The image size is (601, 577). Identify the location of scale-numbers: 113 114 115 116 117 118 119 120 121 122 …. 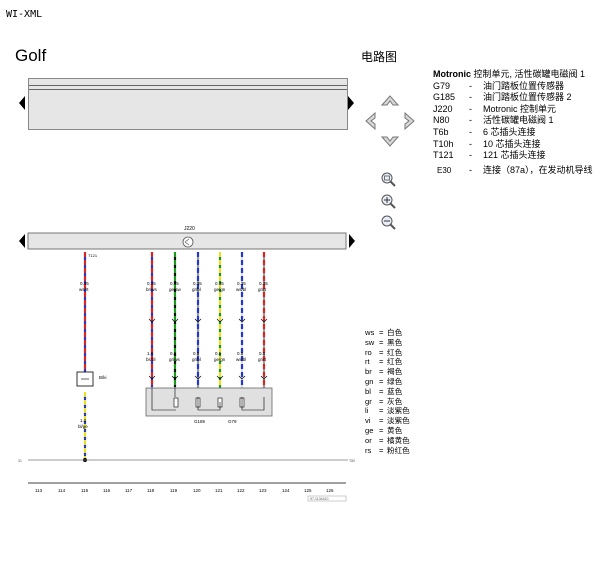
(184, 490).